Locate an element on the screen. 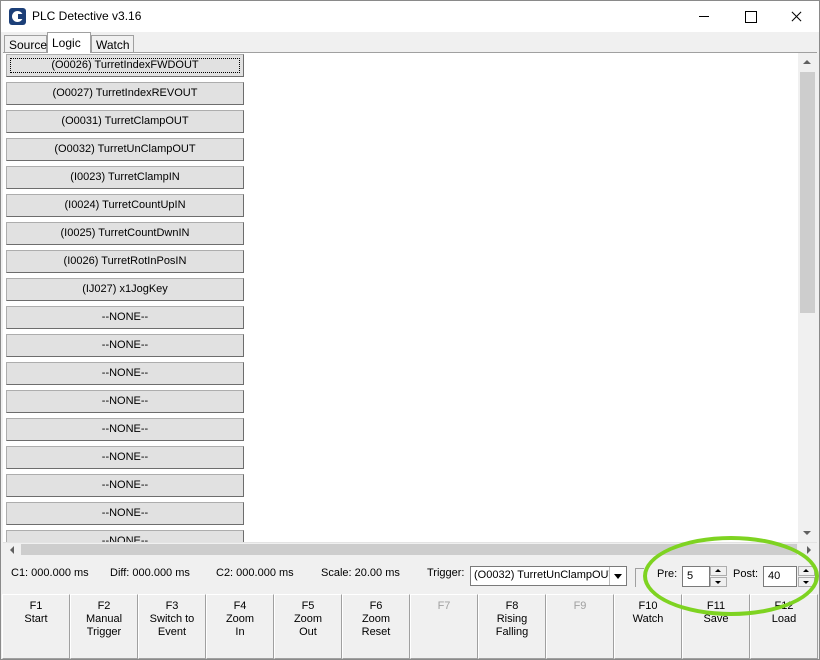  vertical-scroll-thumb is located at coordinates (807, 192).